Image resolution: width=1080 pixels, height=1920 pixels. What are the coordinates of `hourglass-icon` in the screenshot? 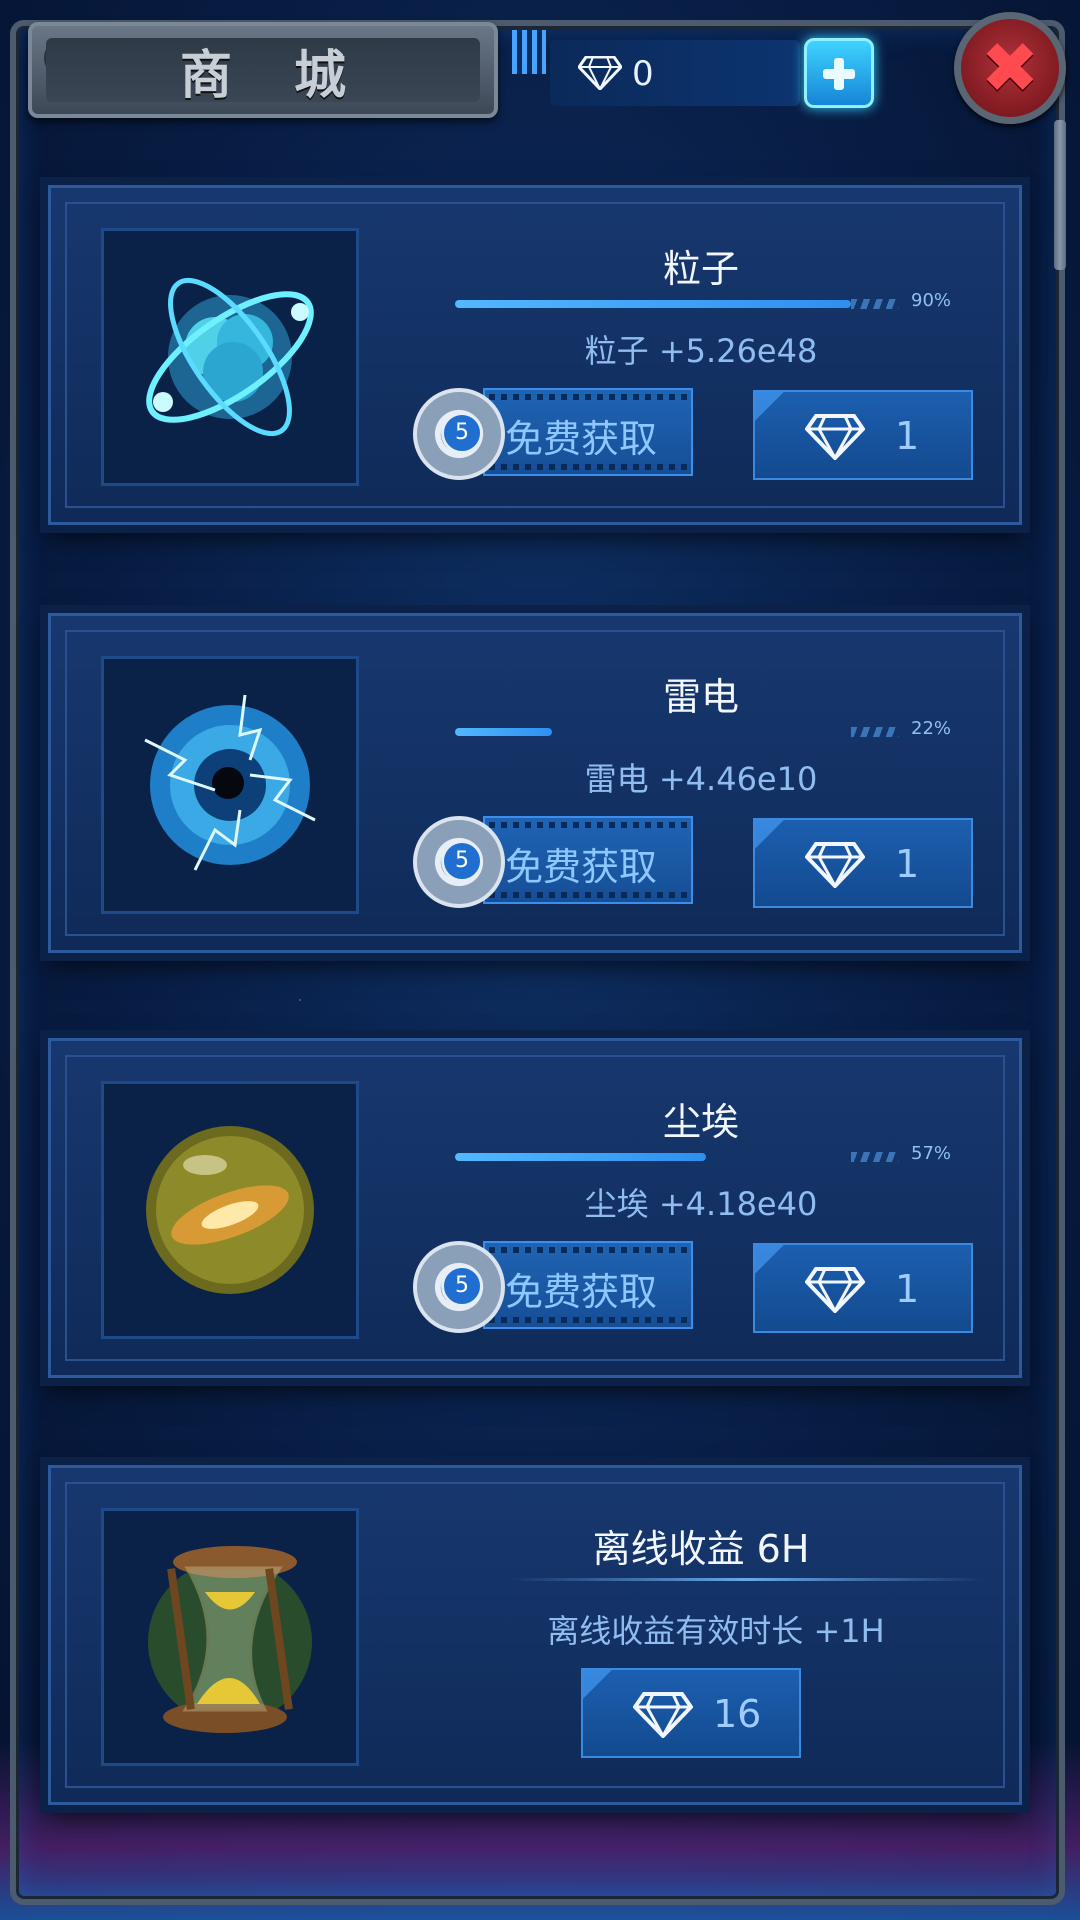 It's located at (230, 1637).